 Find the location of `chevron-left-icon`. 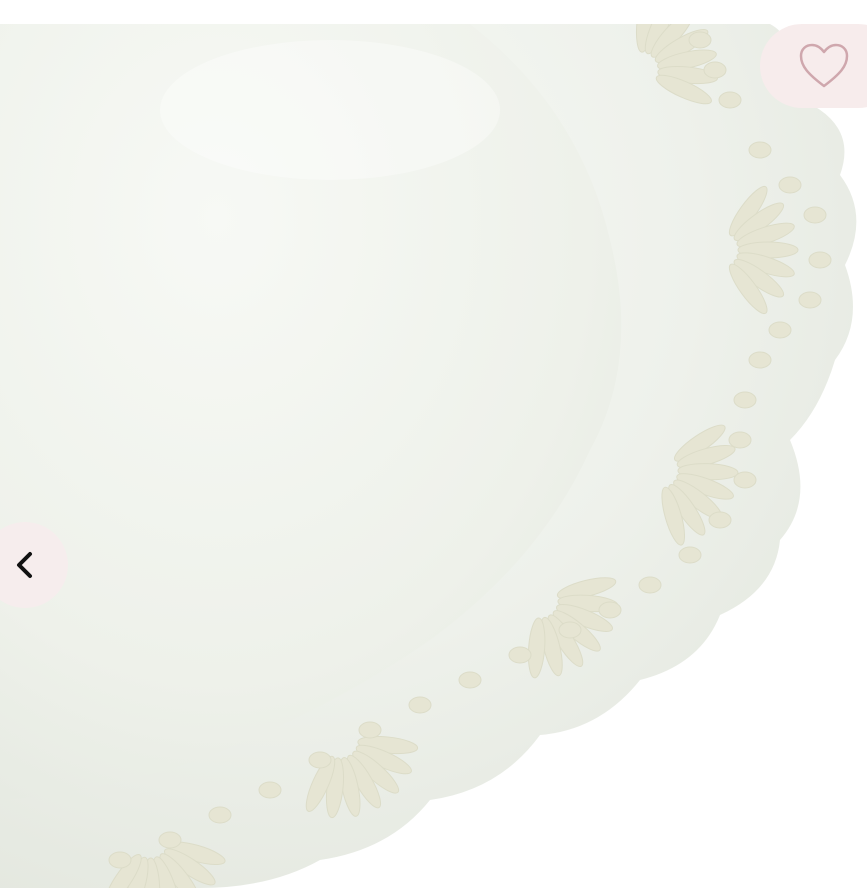

chevron-left-icon is located at coordinates (24, 565).